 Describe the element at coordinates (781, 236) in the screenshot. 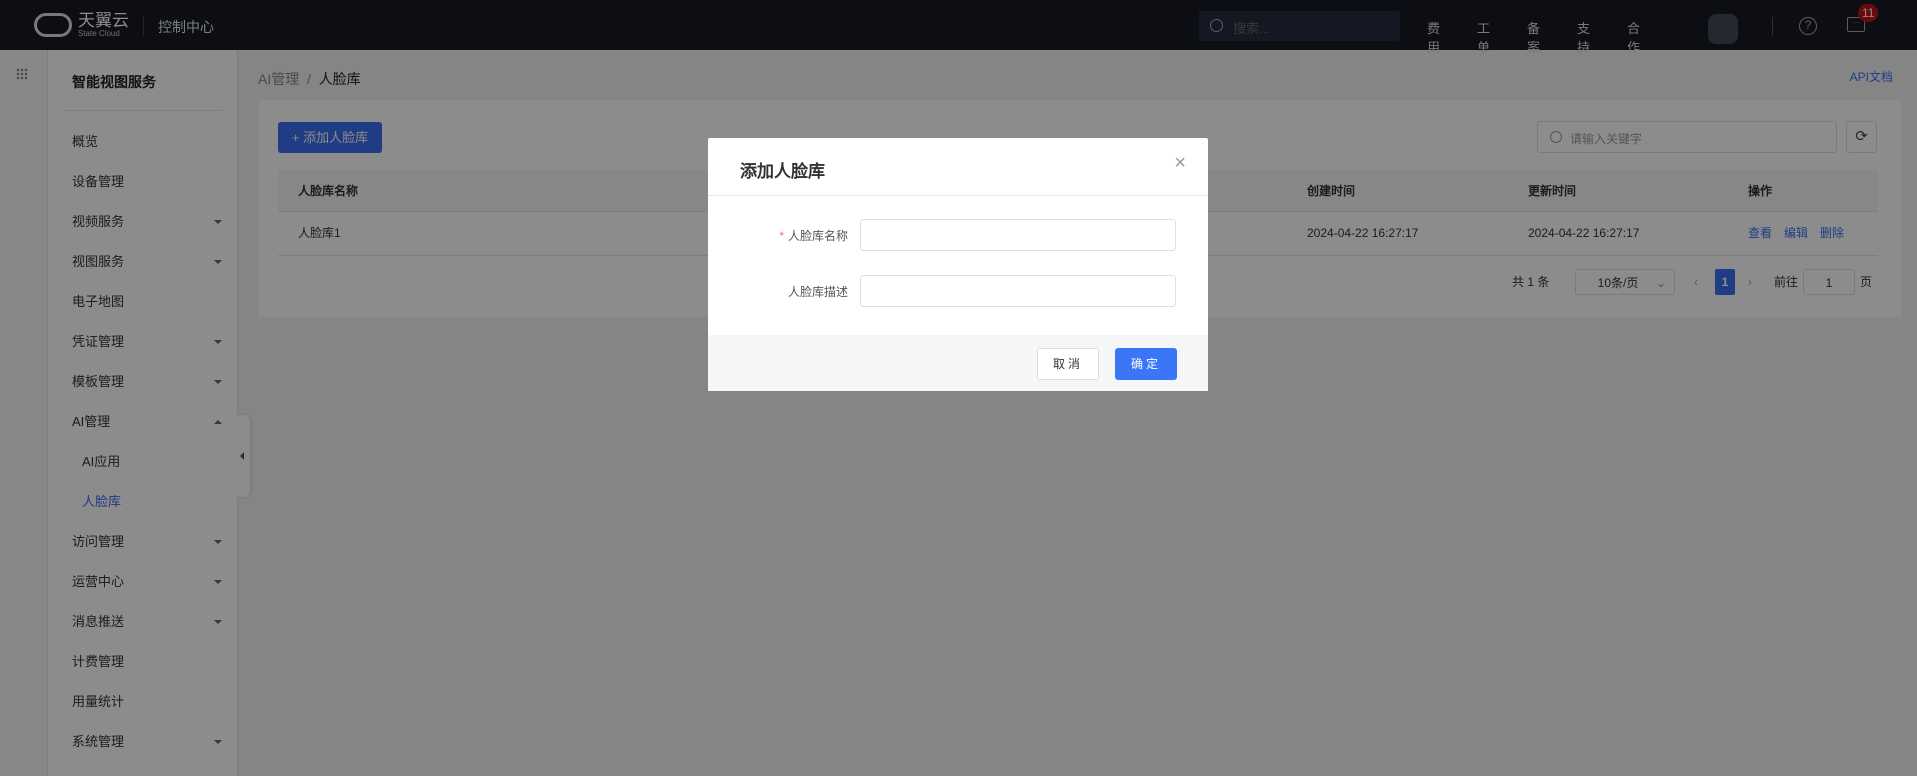

I see `required-mark: *` at that location.